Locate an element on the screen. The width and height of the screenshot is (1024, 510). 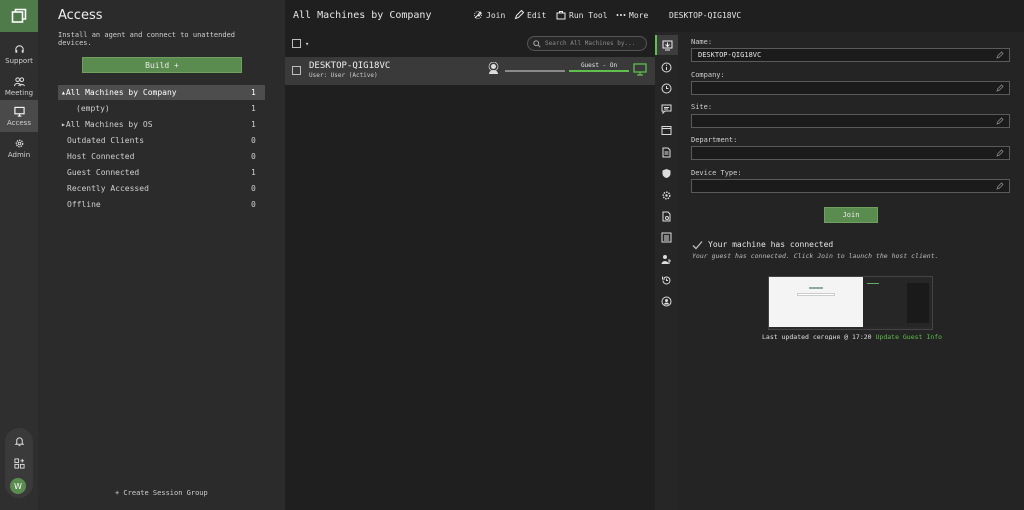
bell-icon is located at coordinates (19, 441).